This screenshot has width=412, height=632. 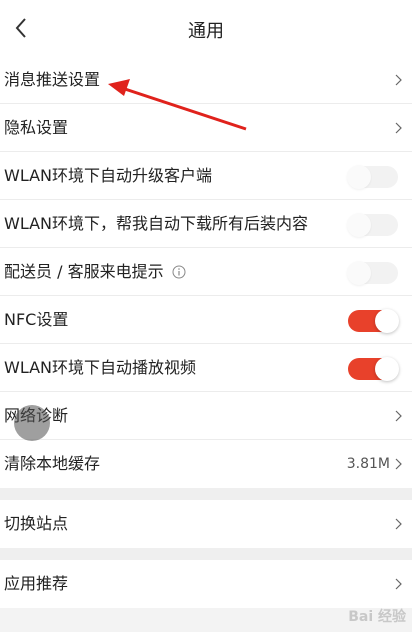 I want to click on setting-app-recommend: 应用推荐, so click(x=206, y=584).